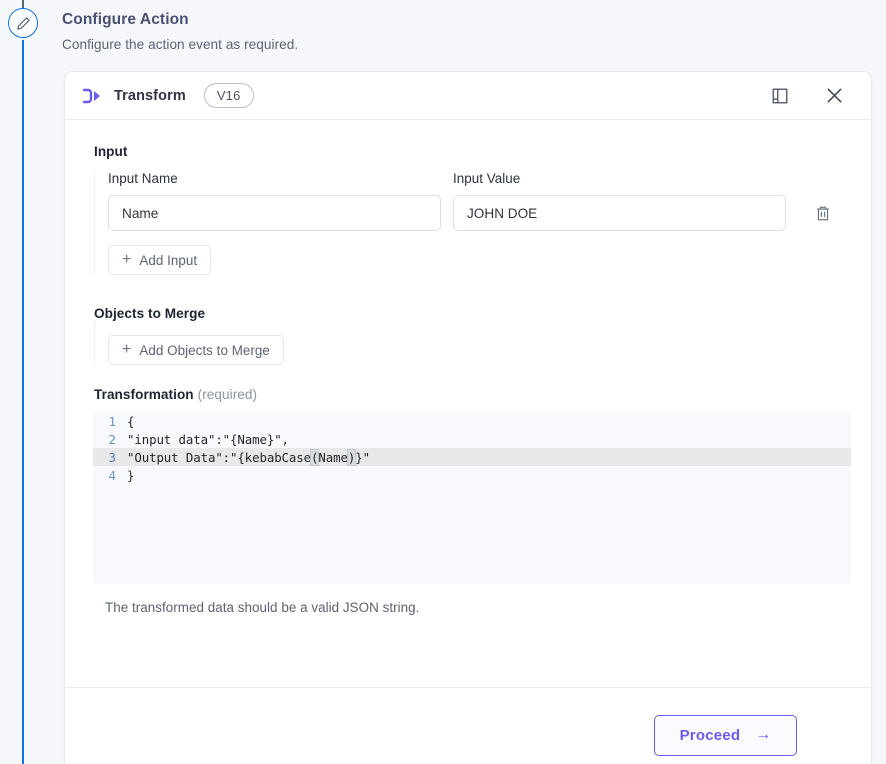 The image size is (886, 764). I want to click on input-name-column: Input Name, so click(274, 201).